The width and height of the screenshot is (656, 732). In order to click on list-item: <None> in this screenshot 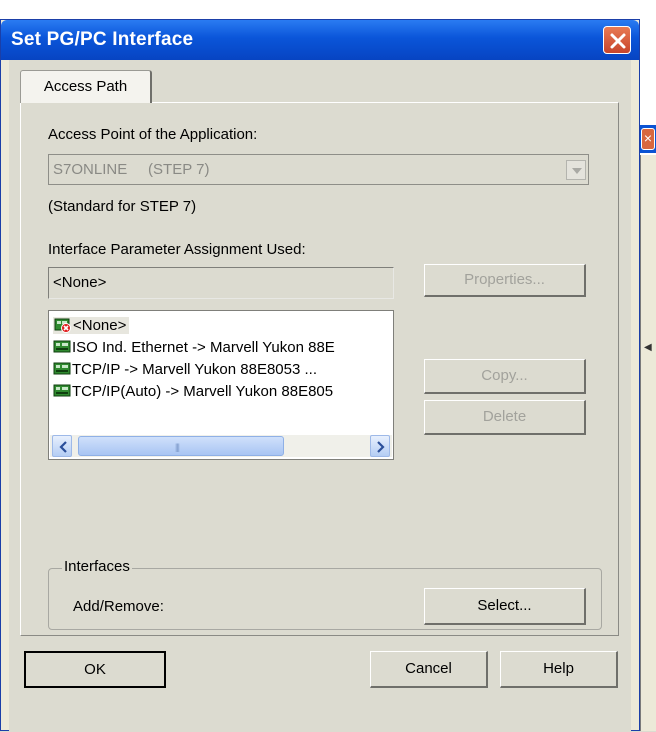, I will do `click(91, 326)`.